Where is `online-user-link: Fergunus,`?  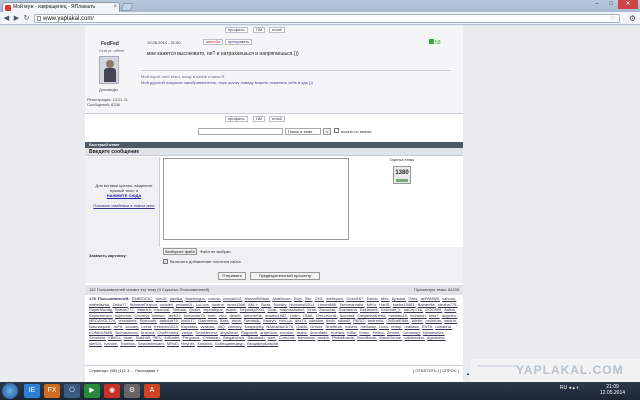
online-user-link: Fergunus, is located at coordinates (192, 337).